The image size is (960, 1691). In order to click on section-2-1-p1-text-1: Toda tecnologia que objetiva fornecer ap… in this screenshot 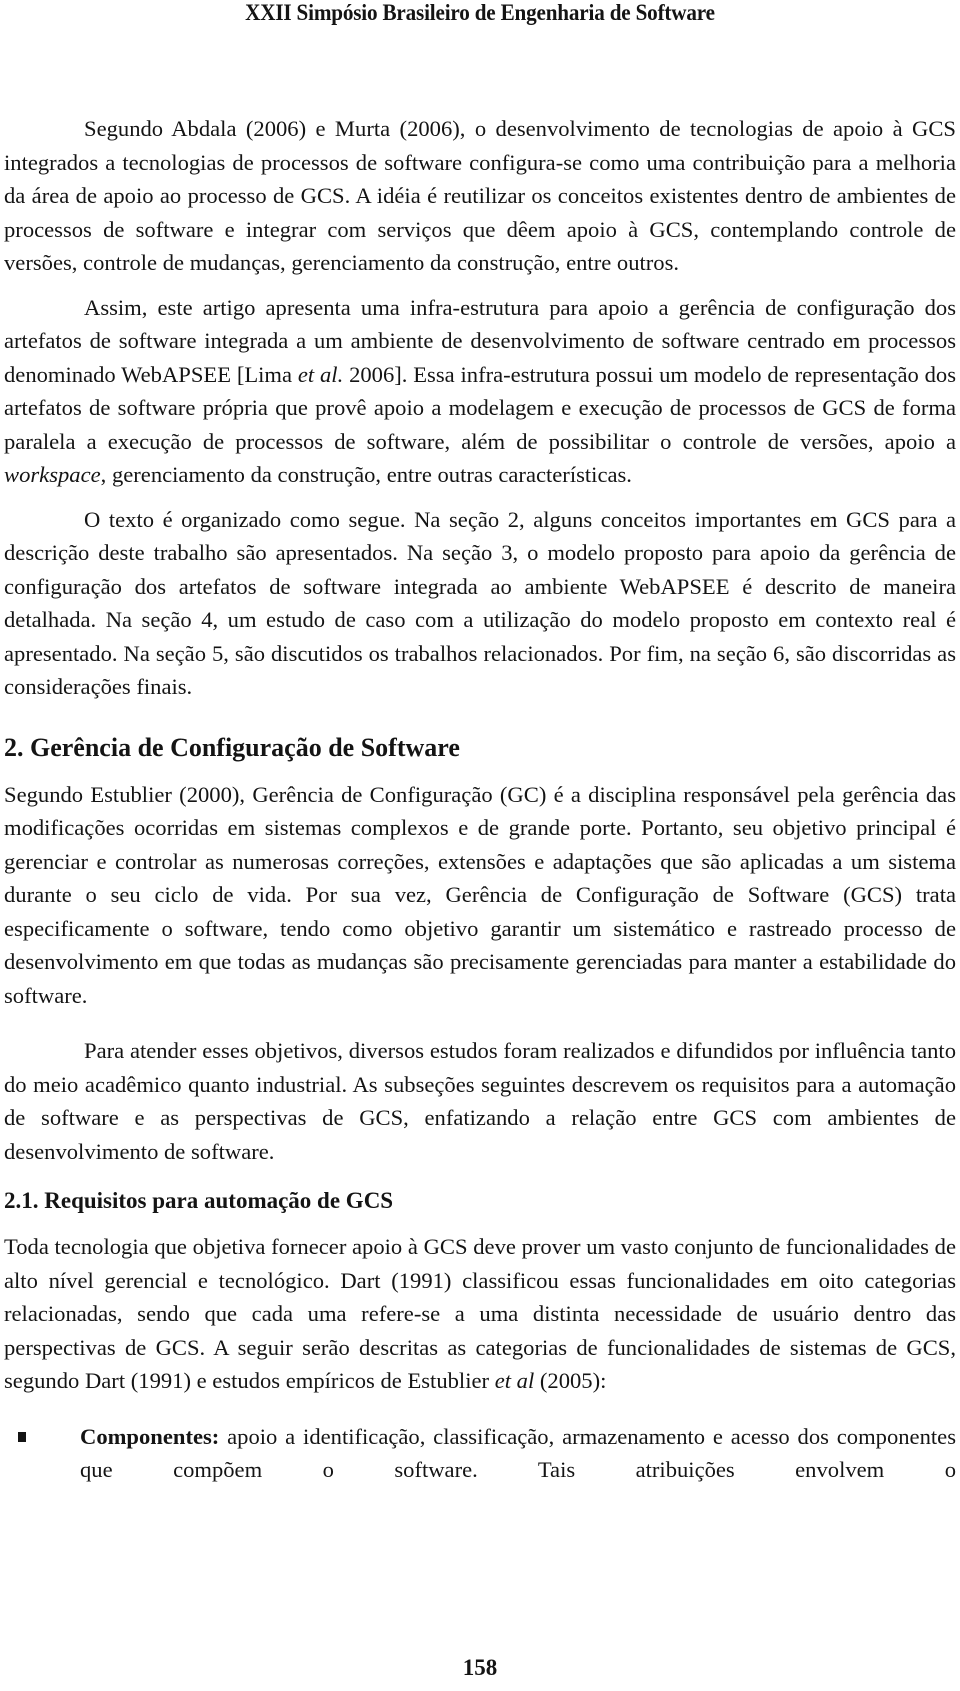, I will do `click(480, 1313)`.